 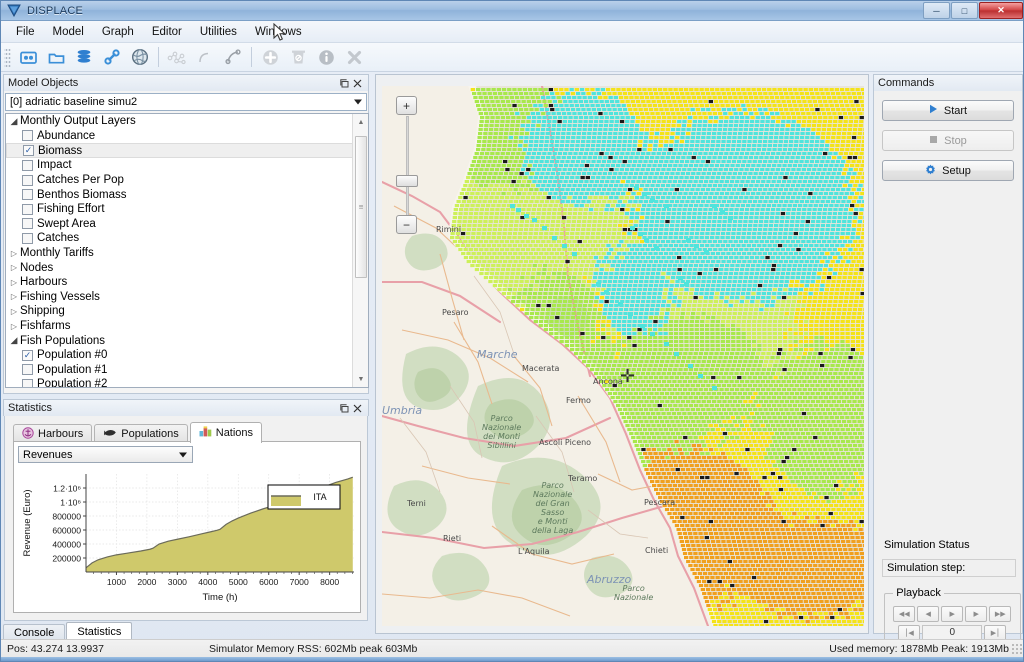 What do you see at coordinates (44, 282) in the screenshot?
I see `tree-item-label: Harbours` at bounding box center [44, 282].